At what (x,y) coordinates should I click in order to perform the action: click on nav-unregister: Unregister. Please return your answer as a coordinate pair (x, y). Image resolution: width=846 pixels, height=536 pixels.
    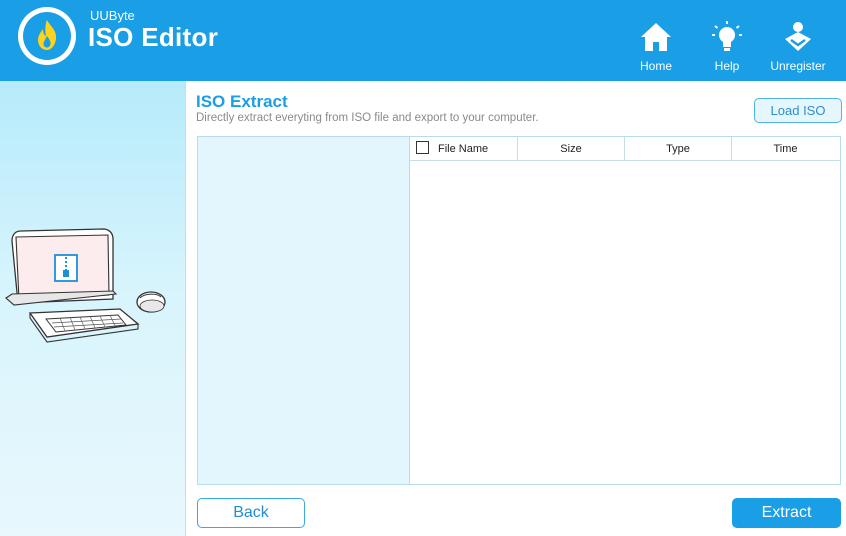
    Looking at the image, I should click on (798, 46).